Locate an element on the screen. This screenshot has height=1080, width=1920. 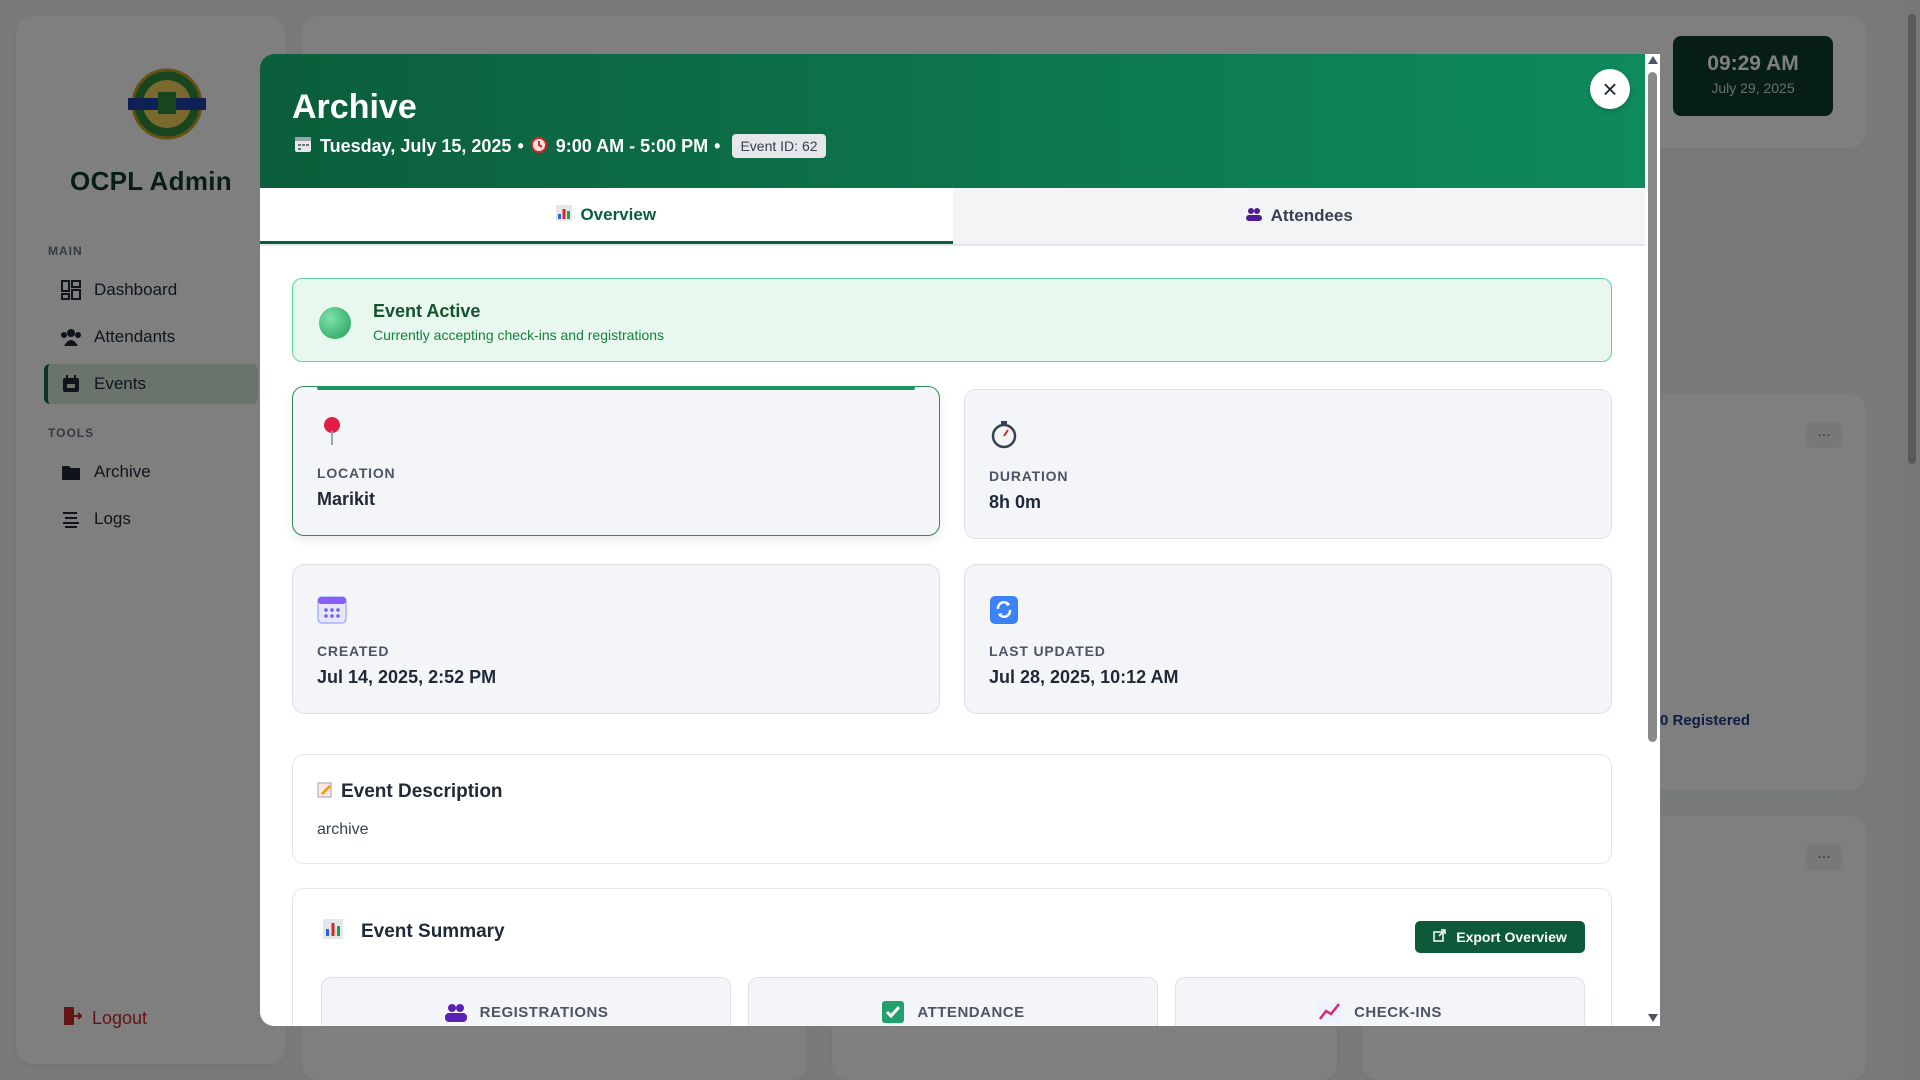
modal-title: Archive is located at coordinates (354, 107).